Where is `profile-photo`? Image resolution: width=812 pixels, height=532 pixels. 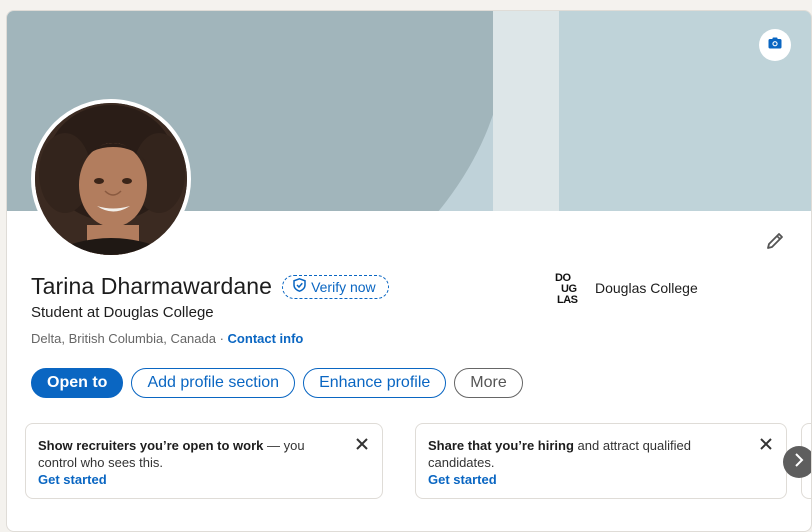
profile-photo is located at coordinates (111, 179).